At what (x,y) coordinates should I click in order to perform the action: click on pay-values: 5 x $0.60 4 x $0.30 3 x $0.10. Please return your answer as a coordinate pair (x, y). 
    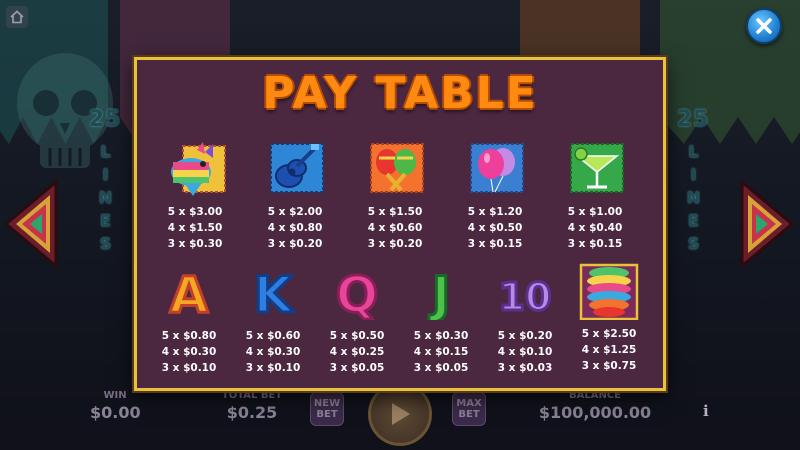
    Looking at the image, I should click on (273, 352).